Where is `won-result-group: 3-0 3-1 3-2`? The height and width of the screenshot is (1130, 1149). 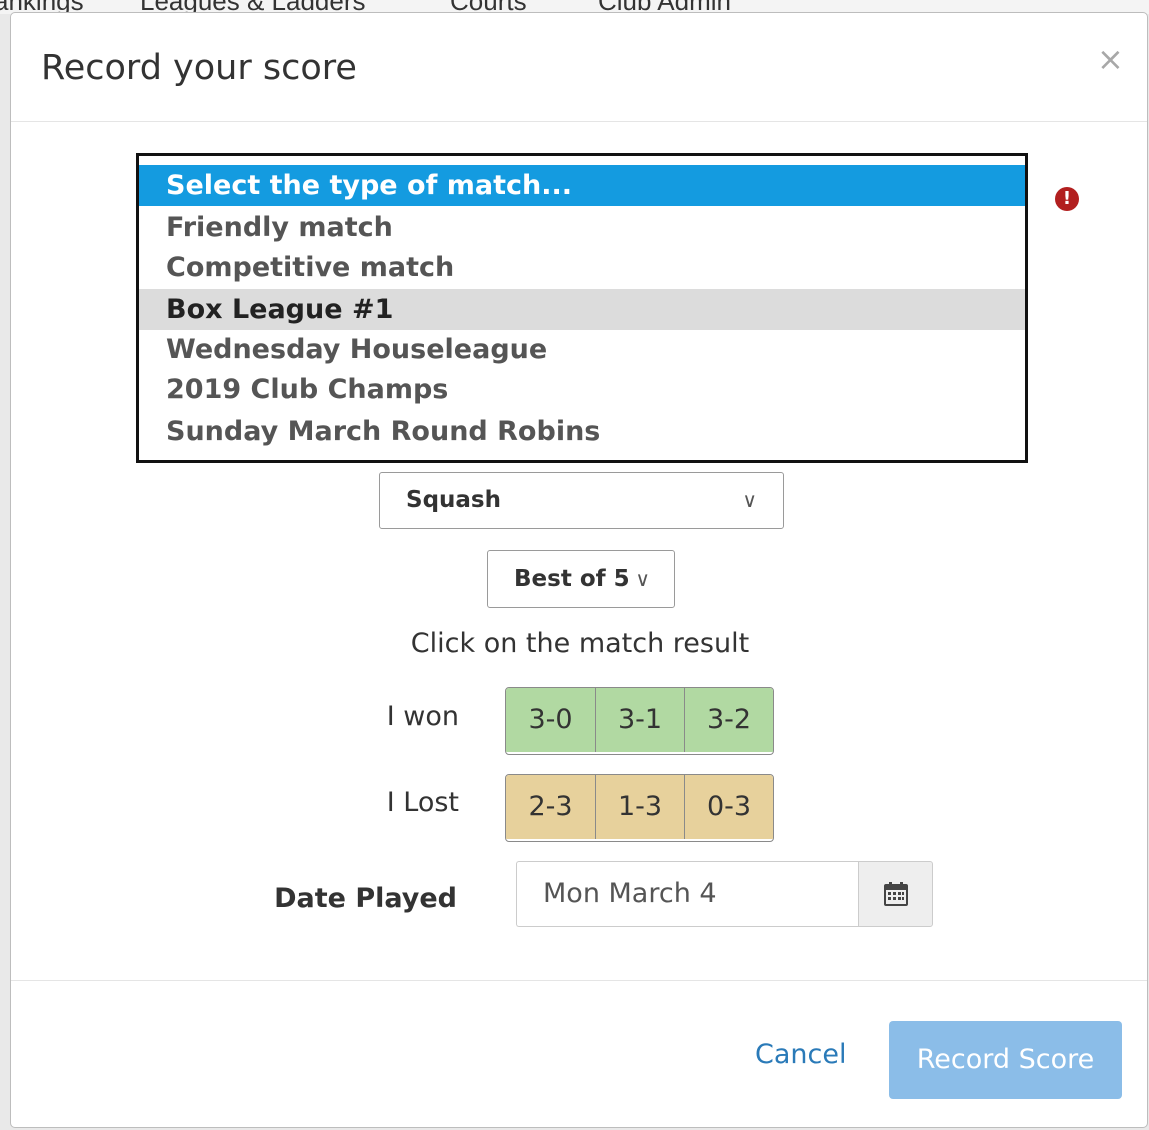 won-result-group: 3-0 3-1 3-2 is located at coordinates (639, 721).